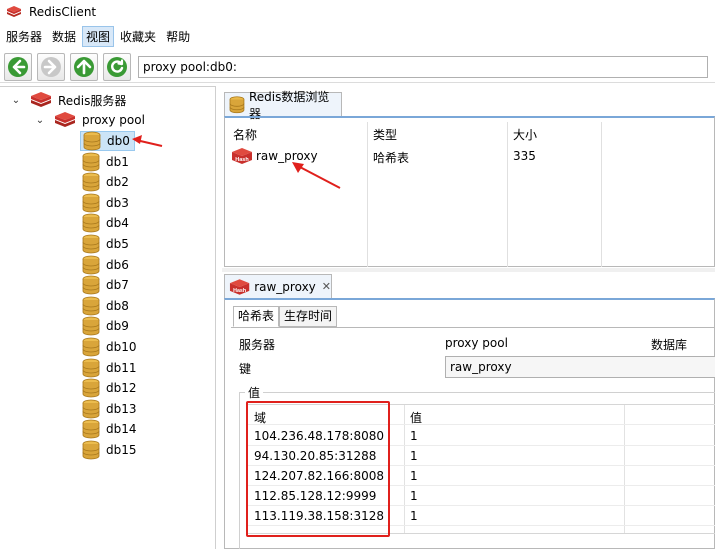 The height and width of the screenshot is (549, 715). I want to click on column-header-type: 类型, so click(385, 134).